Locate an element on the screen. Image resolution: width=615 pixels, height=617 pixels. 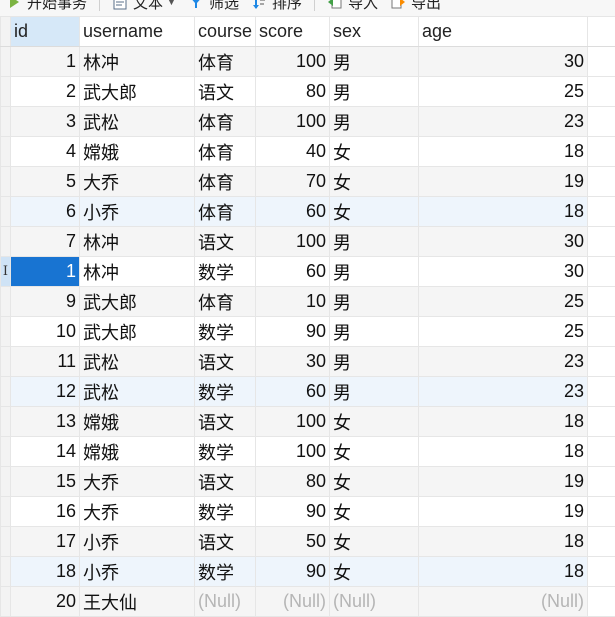
row-indicator: I is located at coordinates (6, 272).